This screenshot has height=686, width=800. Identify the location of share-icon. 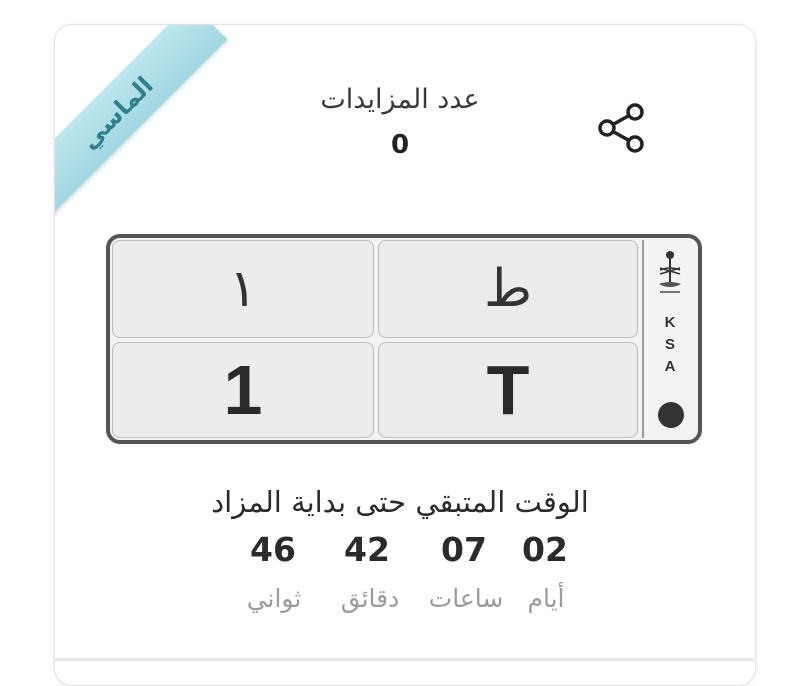
(621, 128).